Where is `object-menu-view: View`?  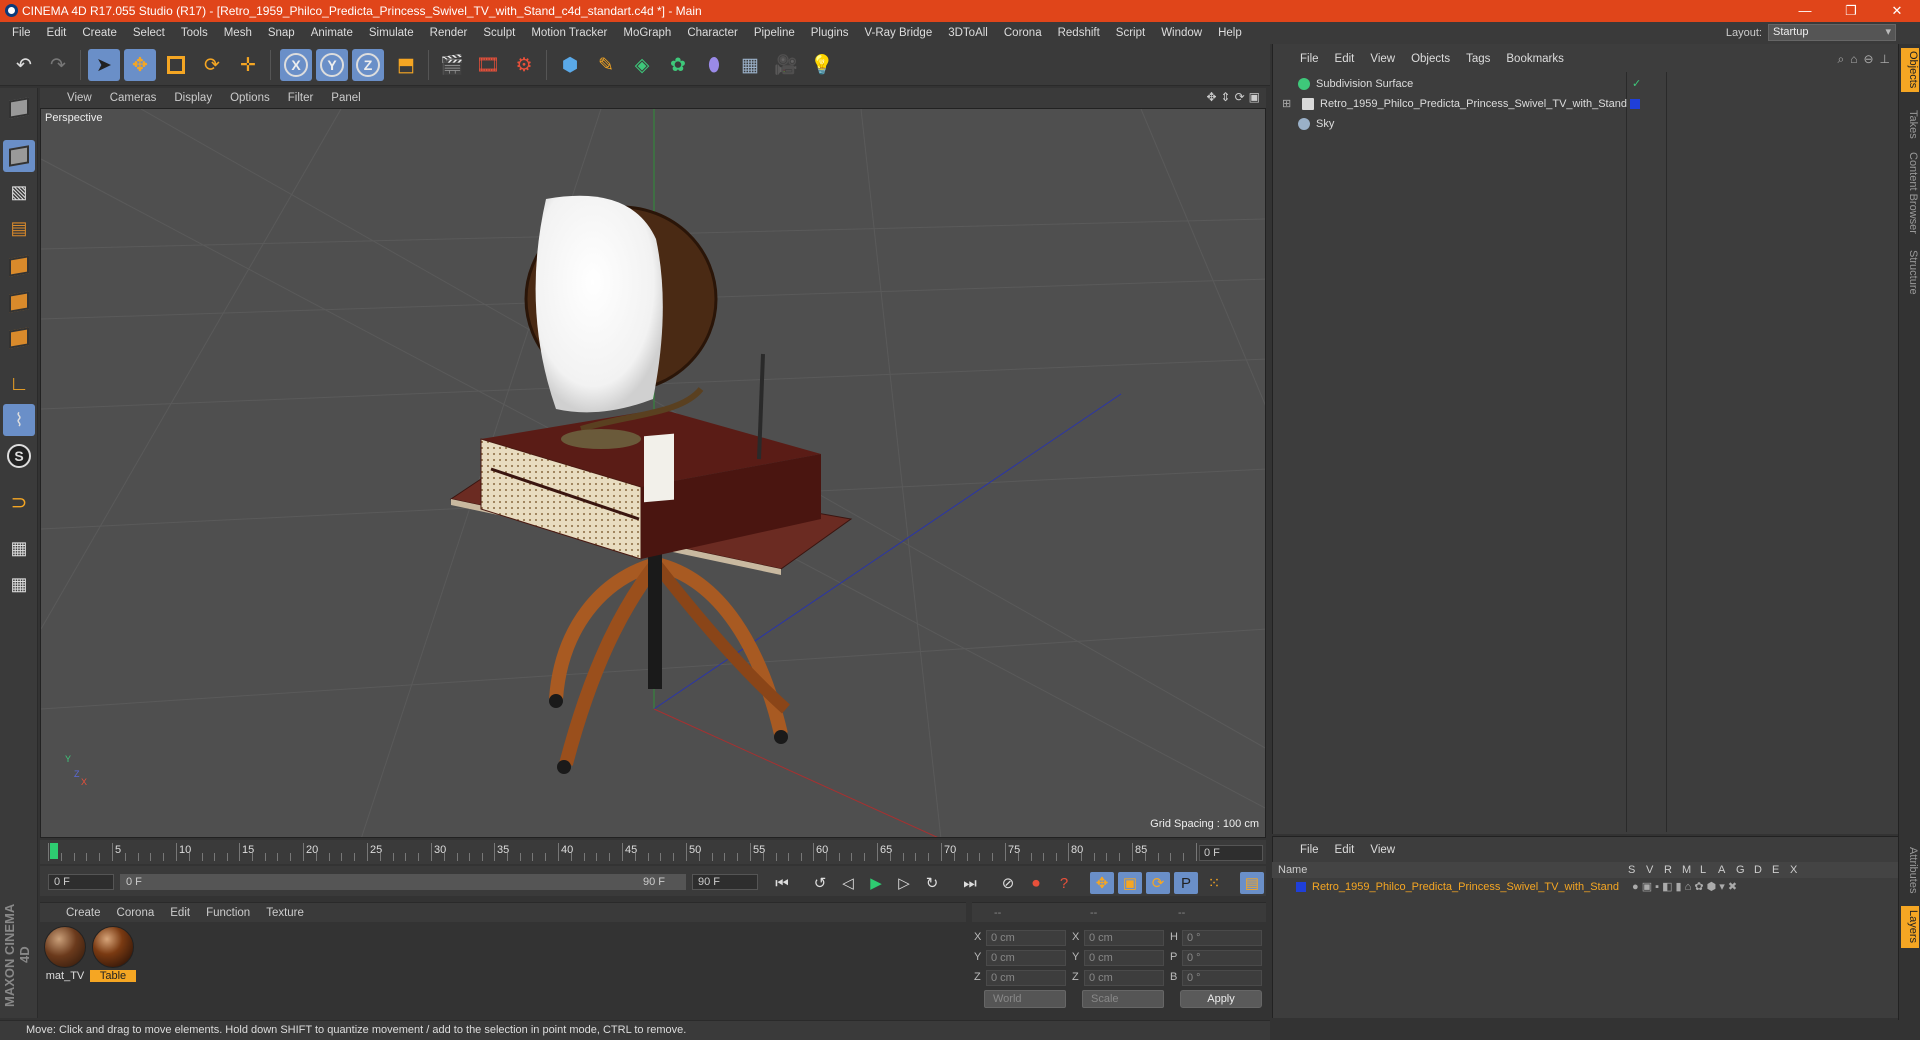 object-menu-view: View is located at coordinates (1382, 59).